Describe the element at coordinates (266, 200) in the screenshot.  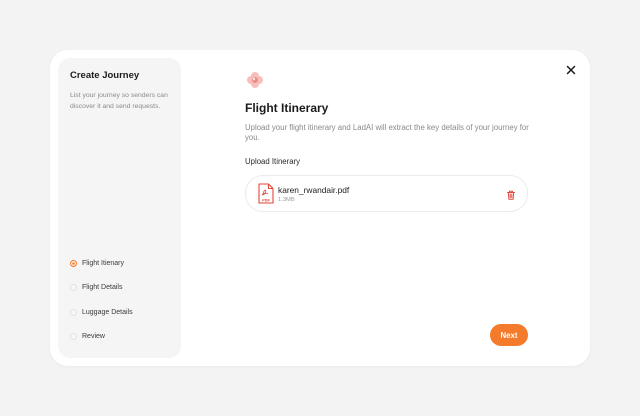
I see `pdf-badge: PDF` at that location.